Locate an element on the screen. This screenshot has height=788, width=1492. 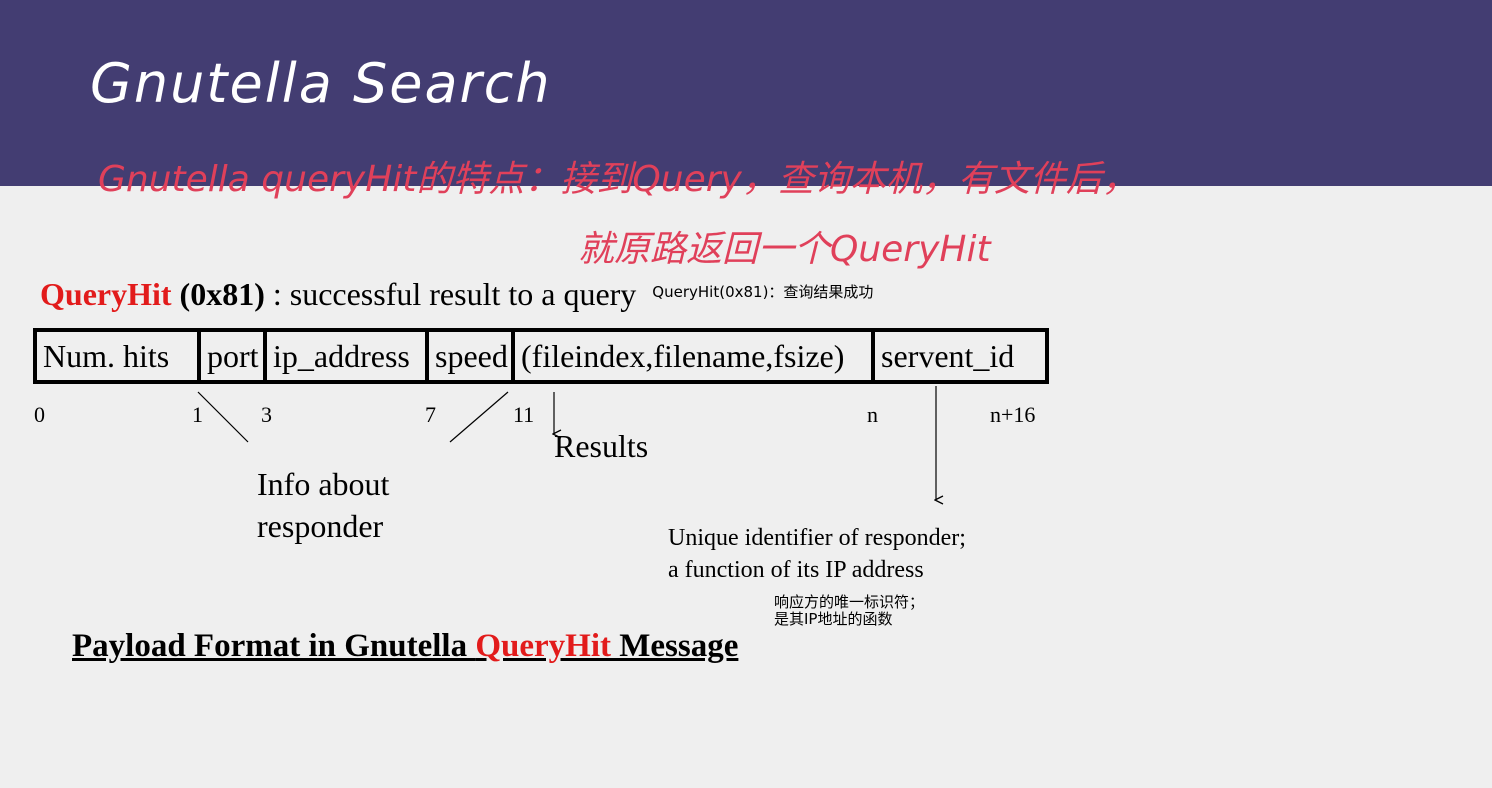
unique-id-chinese-note-line-1: 响应方的唯一标识符； is located at coordinates (849, 602).